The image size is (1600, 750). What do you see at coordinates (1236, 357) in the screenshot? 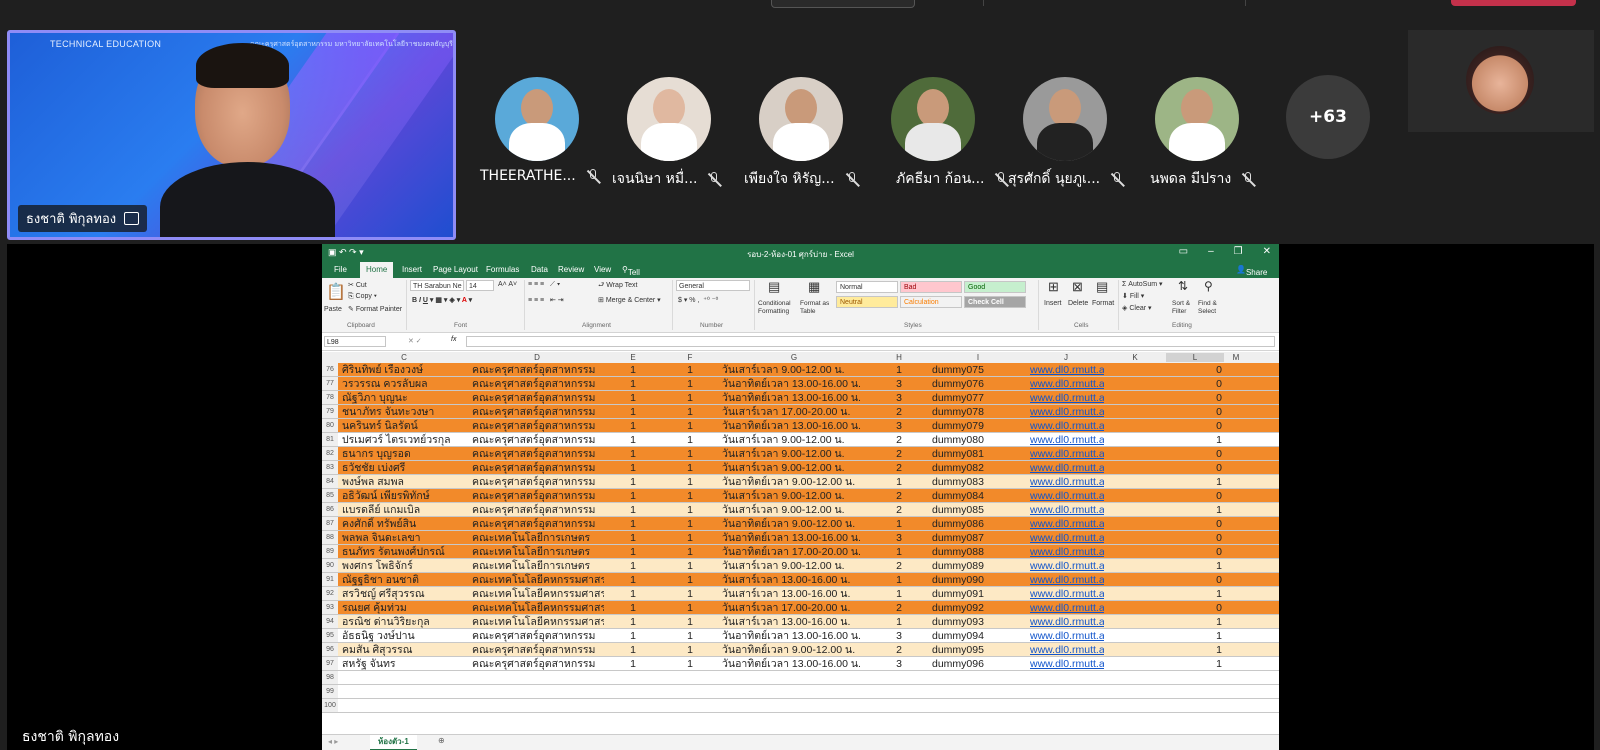
I see `column-header-m: M` at bounding box center [1236, 357].